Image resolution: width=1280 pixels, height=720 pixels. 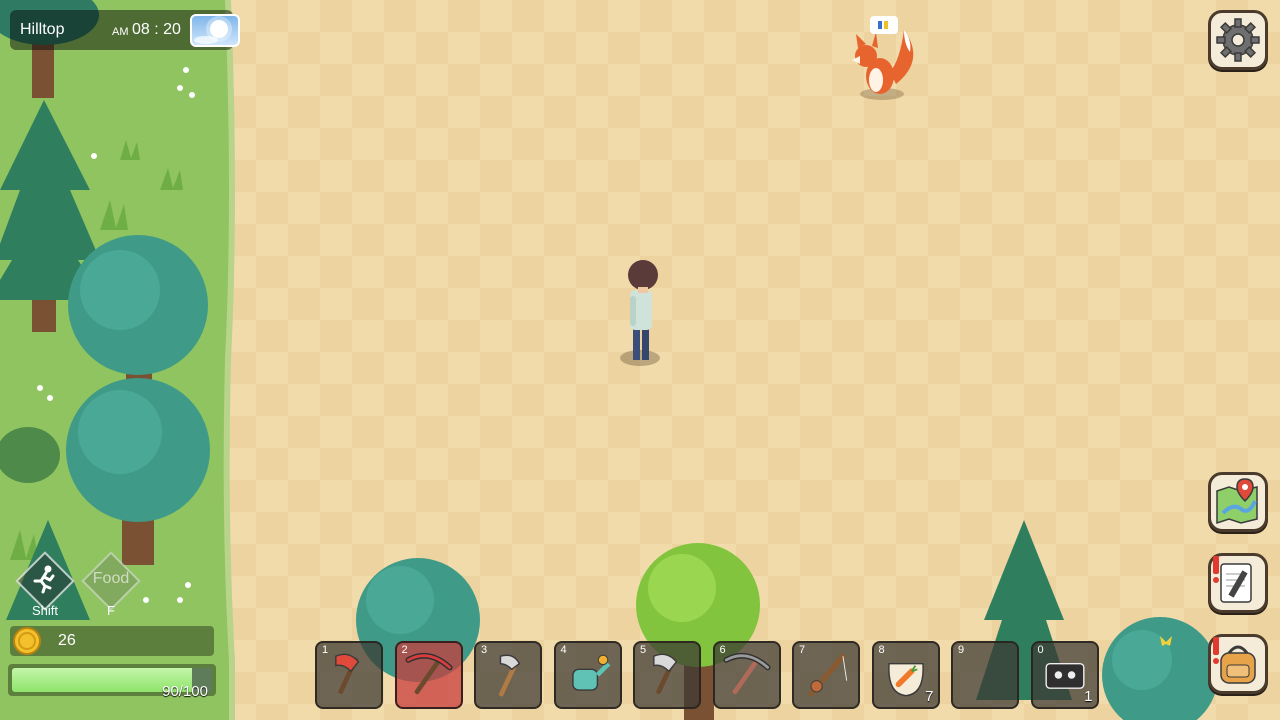 I want to click on hotbar-slot-7: 7, so click(x=826, y=675).